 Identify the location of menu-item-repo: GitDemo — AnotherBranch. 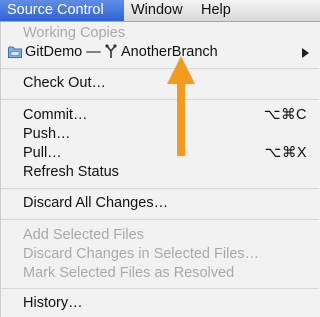
(160, 52).